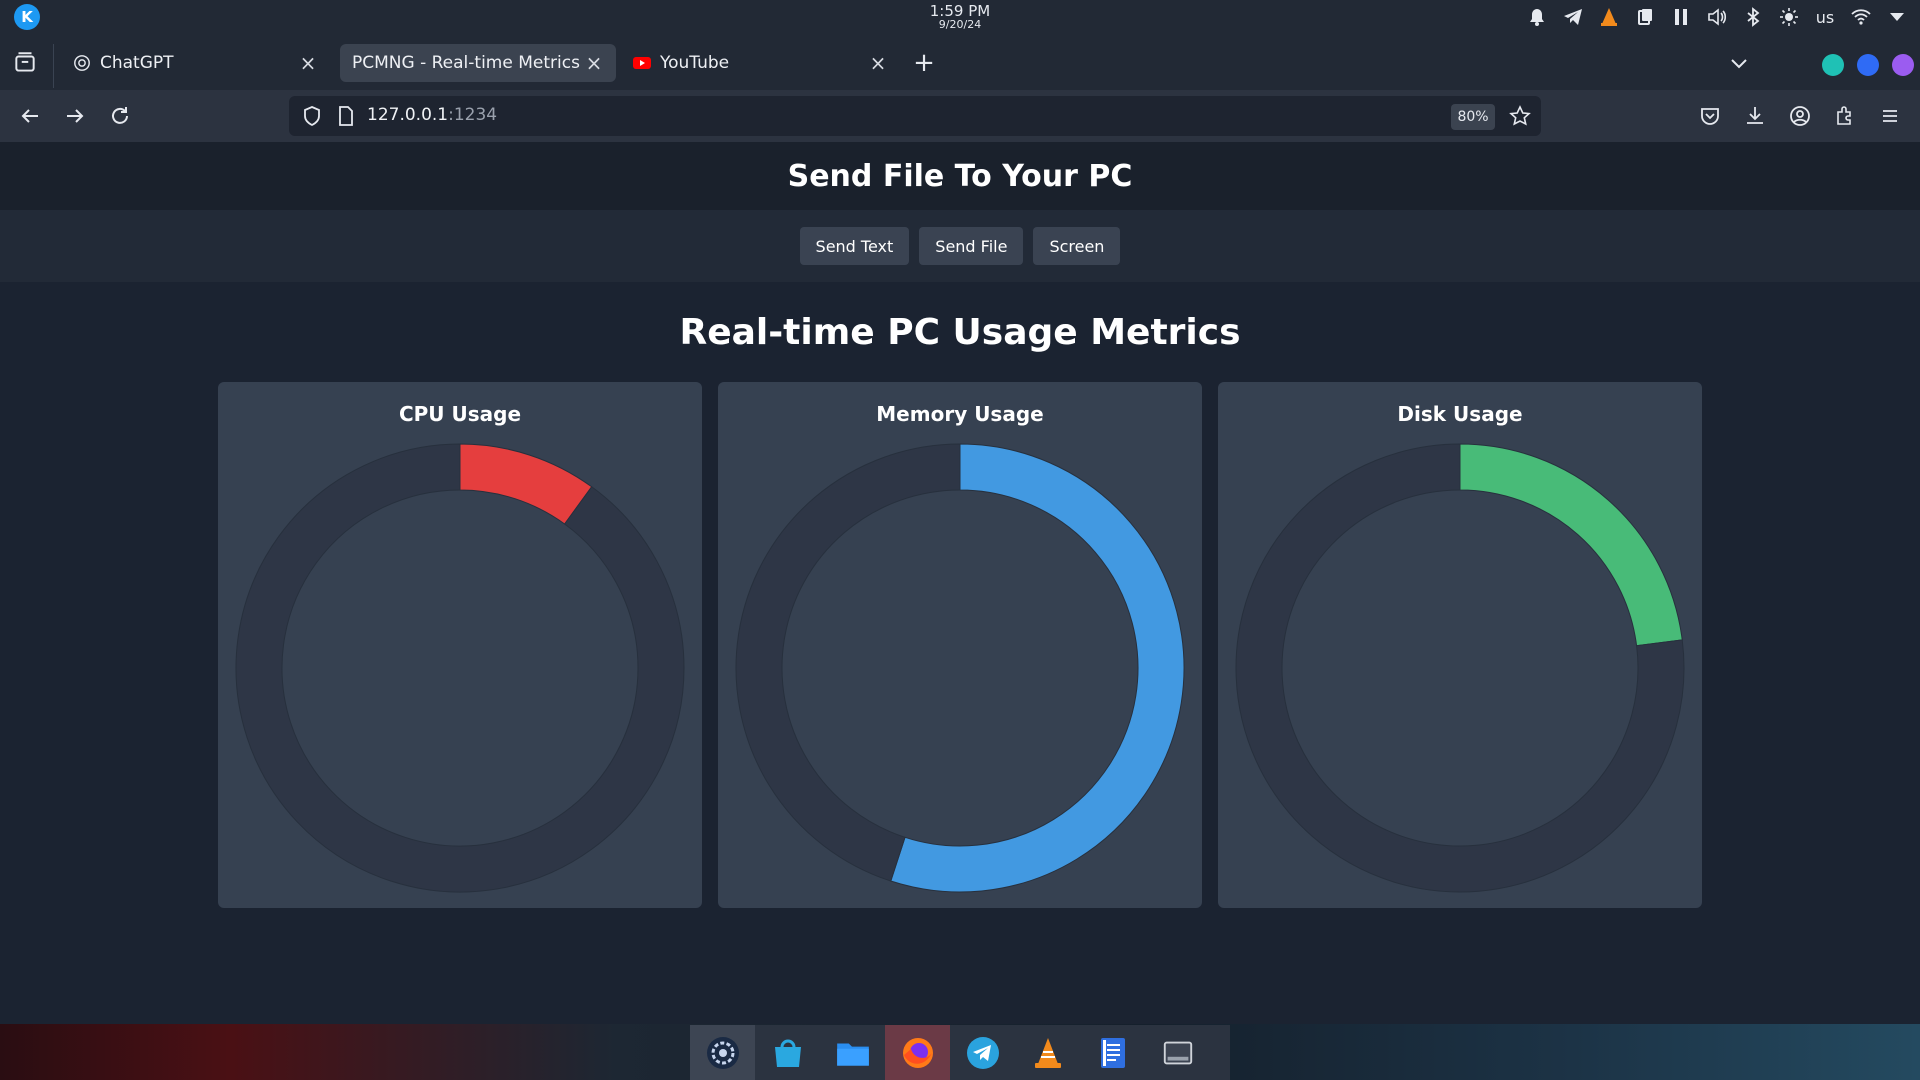  I want to click on url-text: 127.0.0.1:1234, so click(432, 115).